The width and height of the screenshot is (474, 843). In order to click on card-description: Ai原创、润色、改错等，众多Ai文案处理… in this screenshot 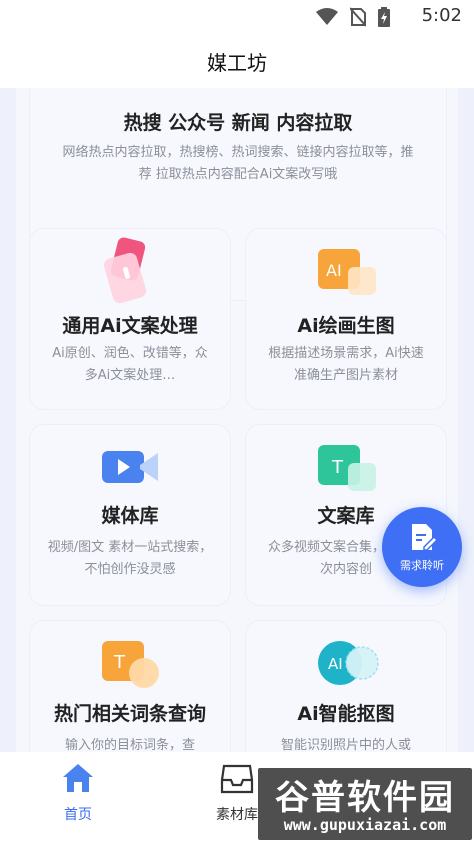, I will do `click(130, 364)`.